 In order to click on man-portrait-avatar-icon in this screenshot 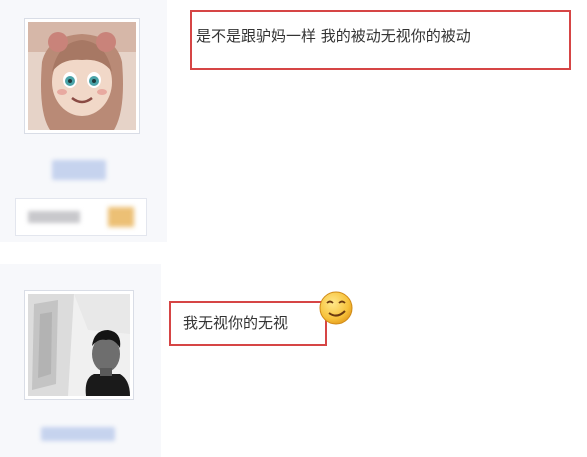, I will do `click(79, 345)`.